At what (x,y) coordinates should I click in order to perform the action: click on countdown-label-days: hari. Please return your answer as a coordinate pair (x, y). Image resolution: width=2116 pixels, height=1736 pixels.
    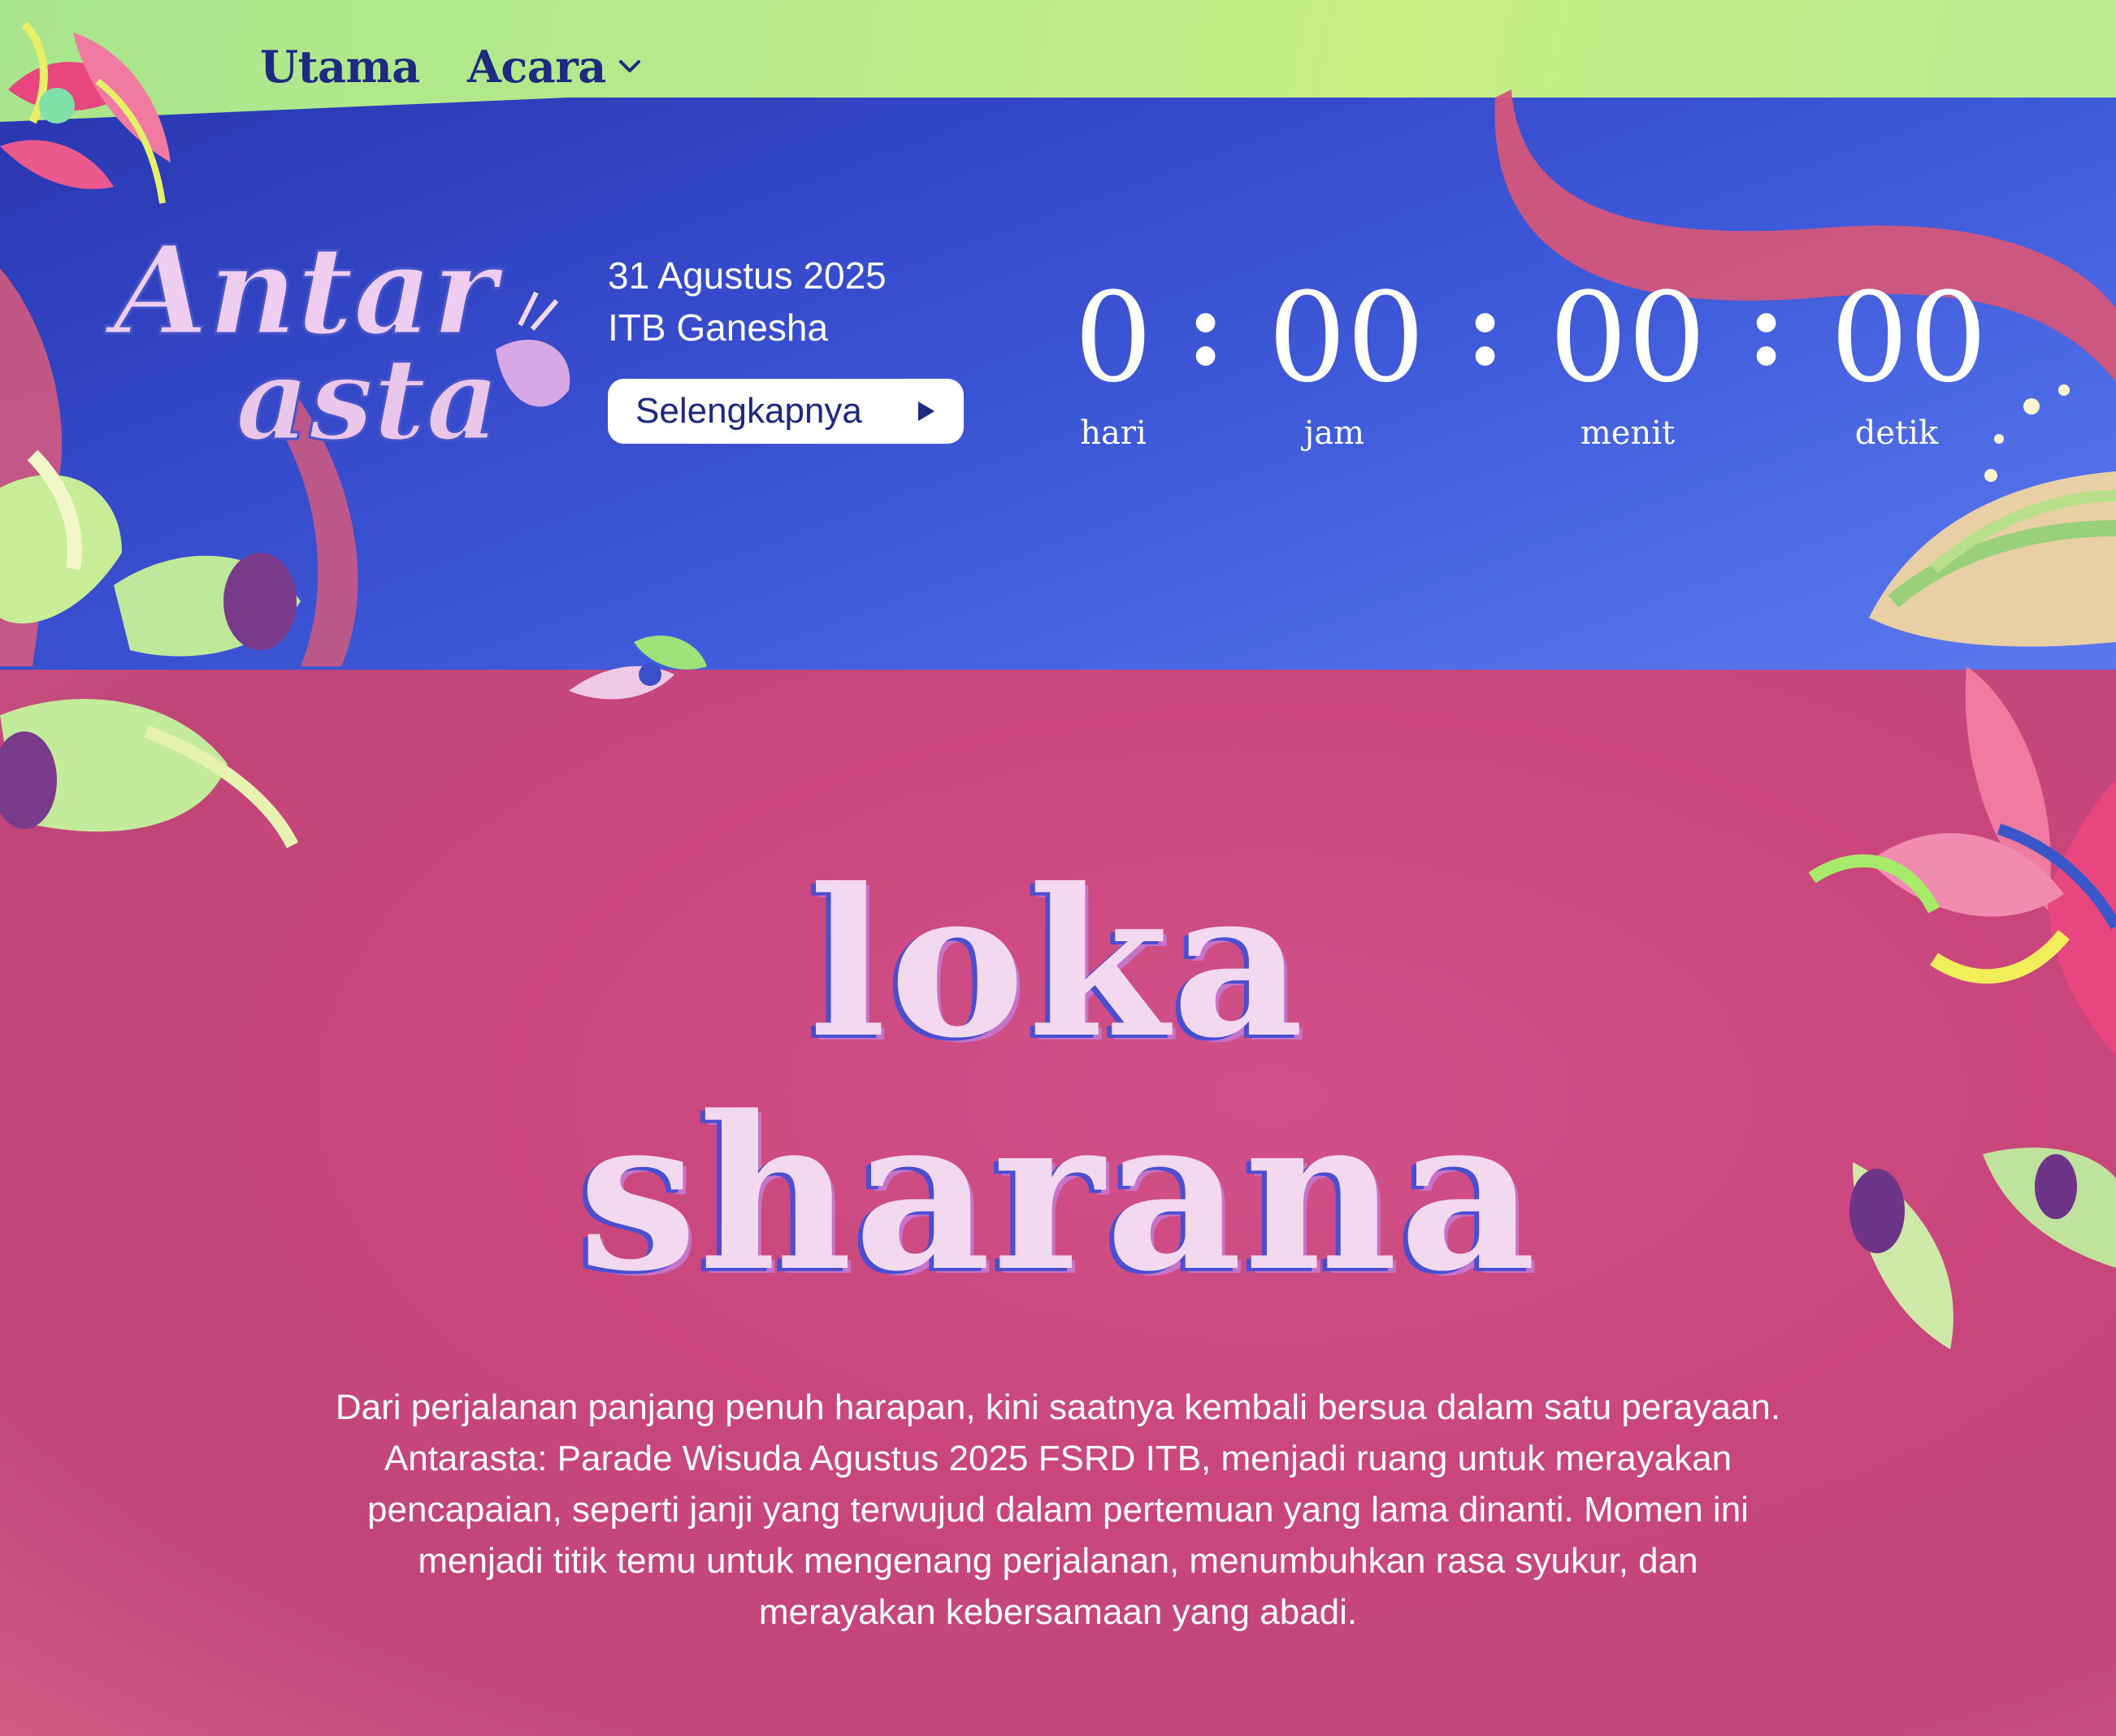
    Looking at the image, I should click on (1113, 433).